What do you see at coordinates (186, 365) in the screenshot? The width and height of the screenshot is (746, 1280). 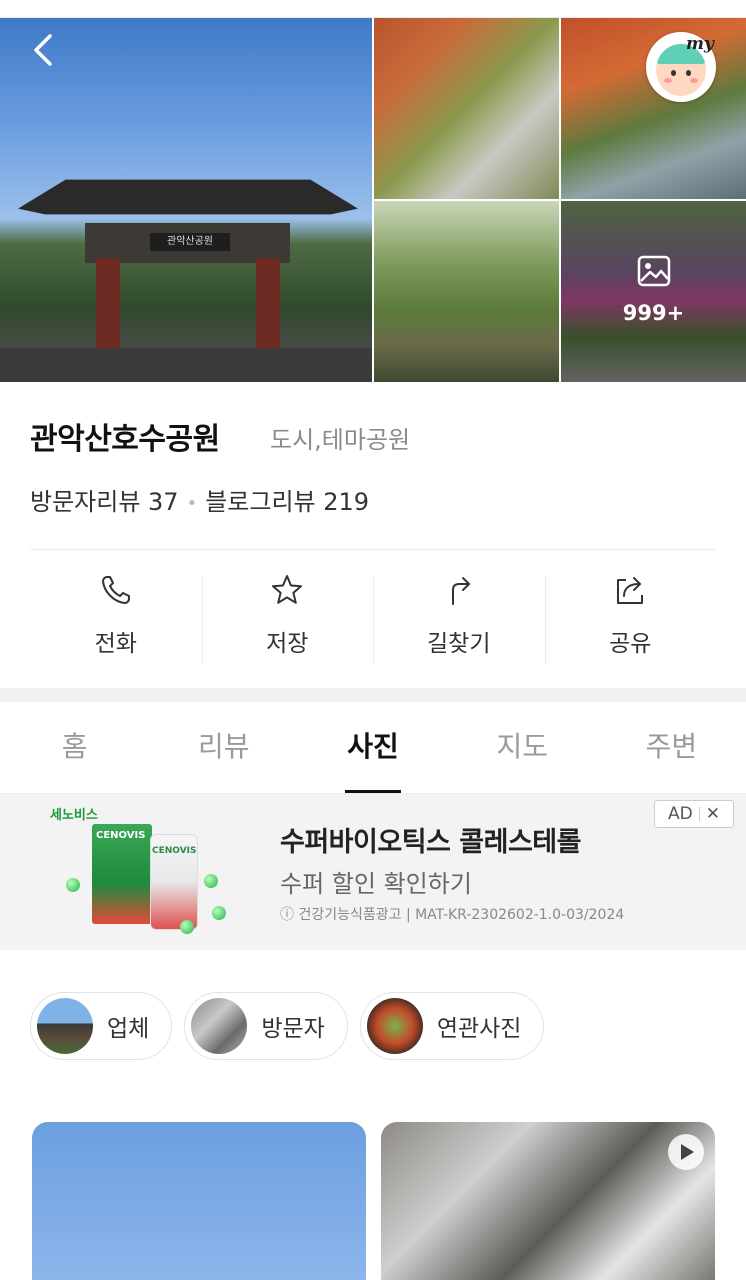 I see `gate-ground` at bounding box center [186, 365].